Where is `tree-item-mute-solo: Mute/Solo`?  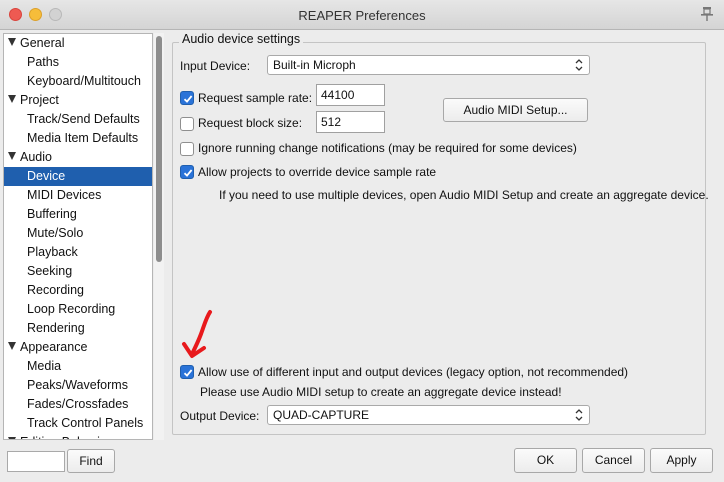
tree-item-mute-solo: Mute/Solo is located at coordinates (78, 233).